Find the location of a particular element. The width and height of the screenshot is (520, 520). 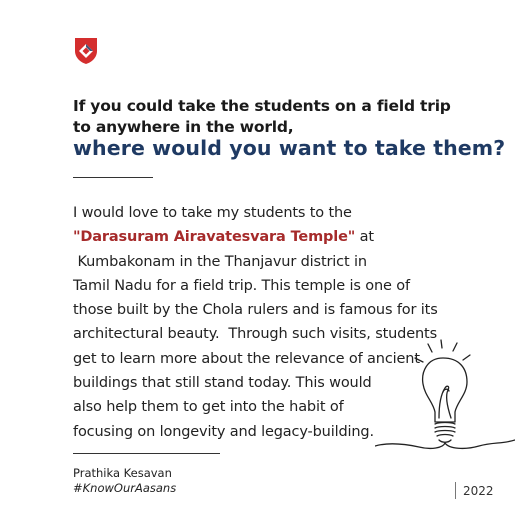

shield-logo is located at coordinates (86, 51).